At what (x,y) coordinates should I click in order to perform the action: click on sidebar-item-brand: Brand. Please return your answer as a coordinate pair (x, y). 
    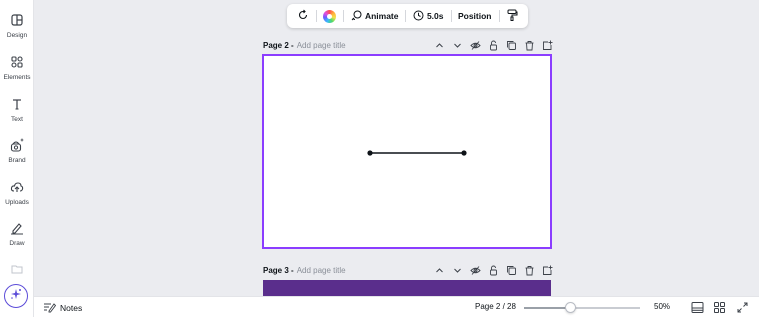
    Looking at the image, I should click on (17, 150).